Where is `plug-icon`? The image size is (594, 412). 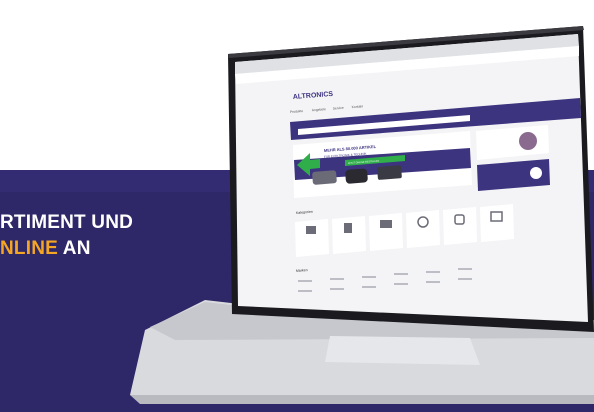 plug-icon is located at coordinates (536, 173).